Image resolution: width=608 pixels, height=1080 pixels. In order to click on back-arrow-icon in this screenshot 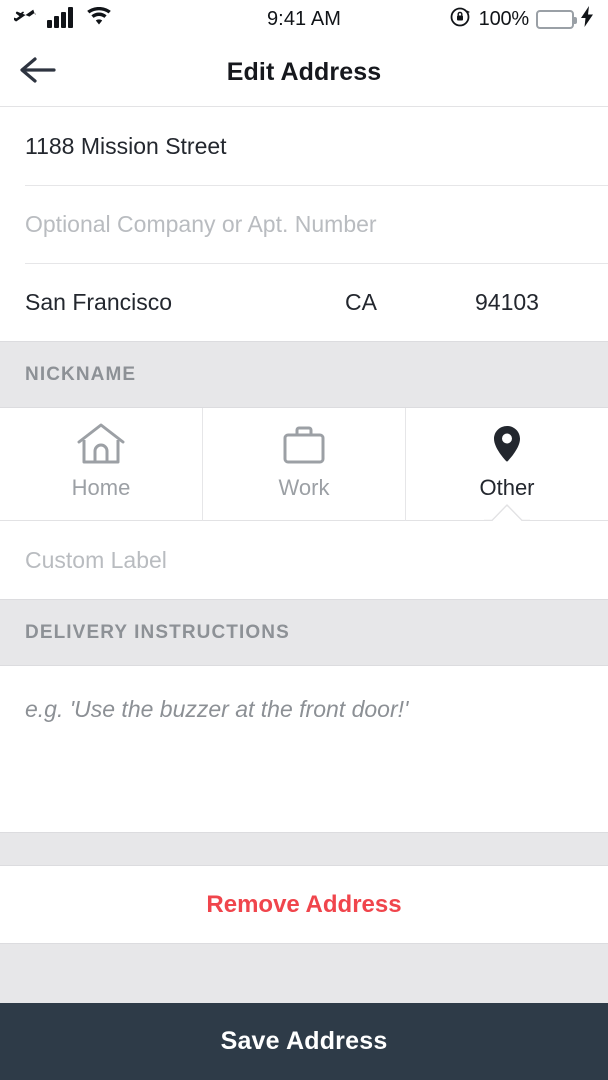, I will do `click(39, 72)`.